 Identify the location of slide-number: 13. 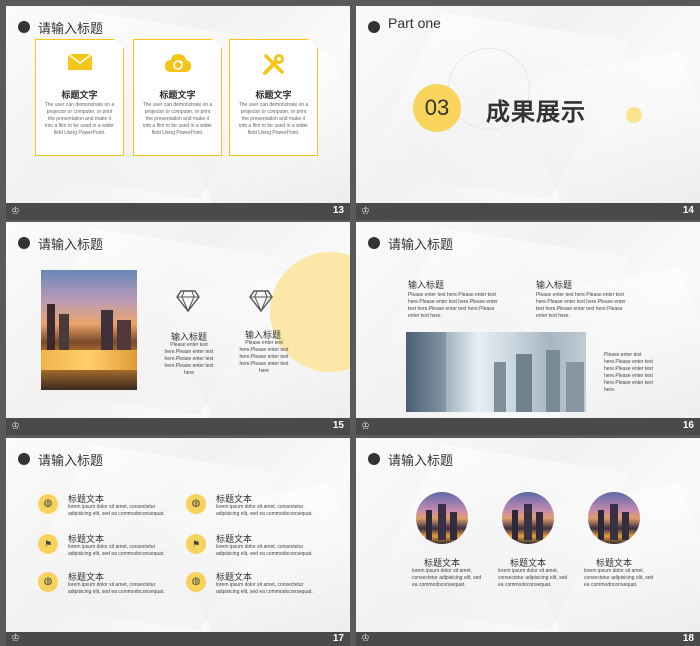
(338, 210).